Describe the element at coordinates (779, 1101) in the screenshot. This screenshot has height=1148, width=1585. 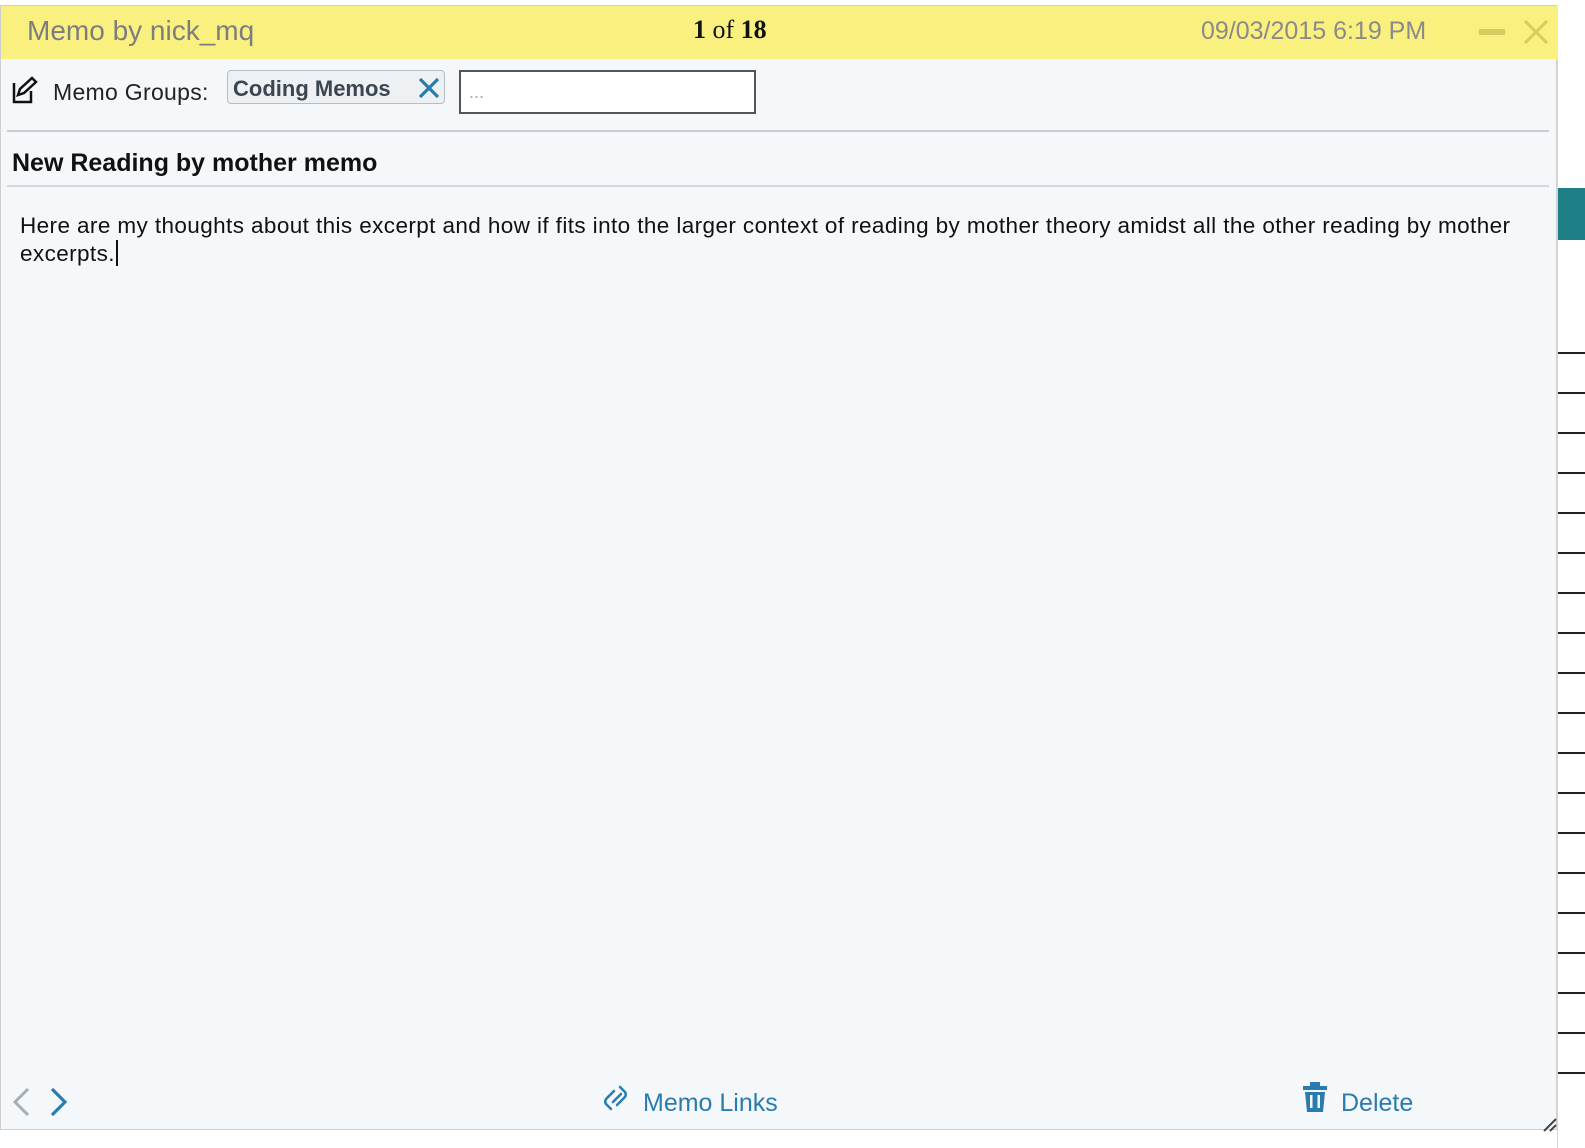
I see `memo-footer: Memo Links Delete` at that location.